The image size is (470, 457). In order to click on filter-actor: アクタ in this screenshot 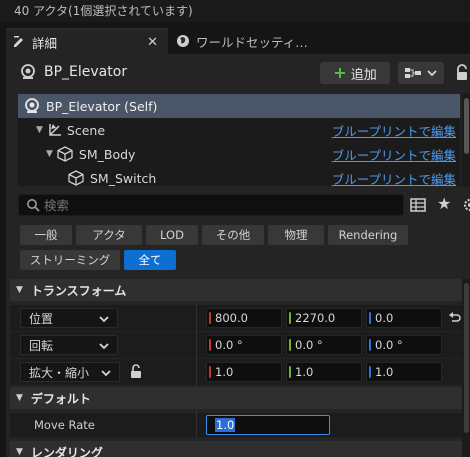, I will do `click(109, 235)`.